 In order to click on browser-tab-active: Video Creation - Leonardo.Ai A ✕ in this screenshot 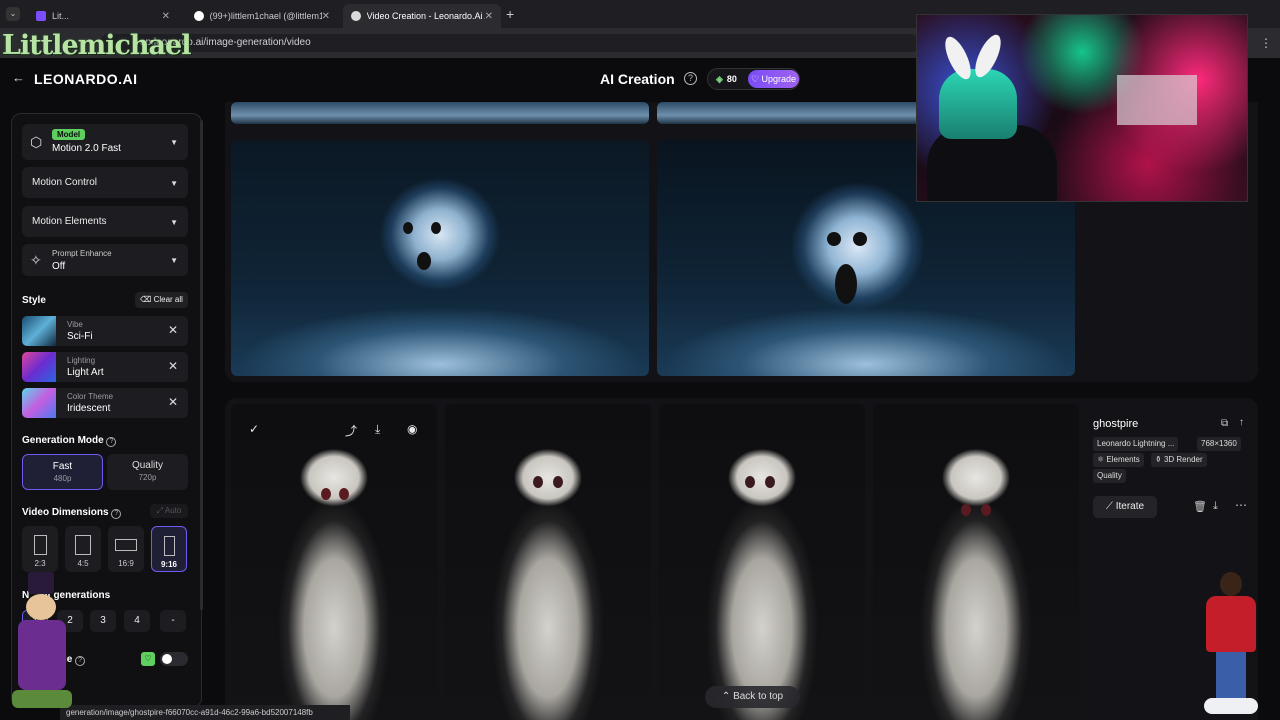, I will do `click(422, 16)`.